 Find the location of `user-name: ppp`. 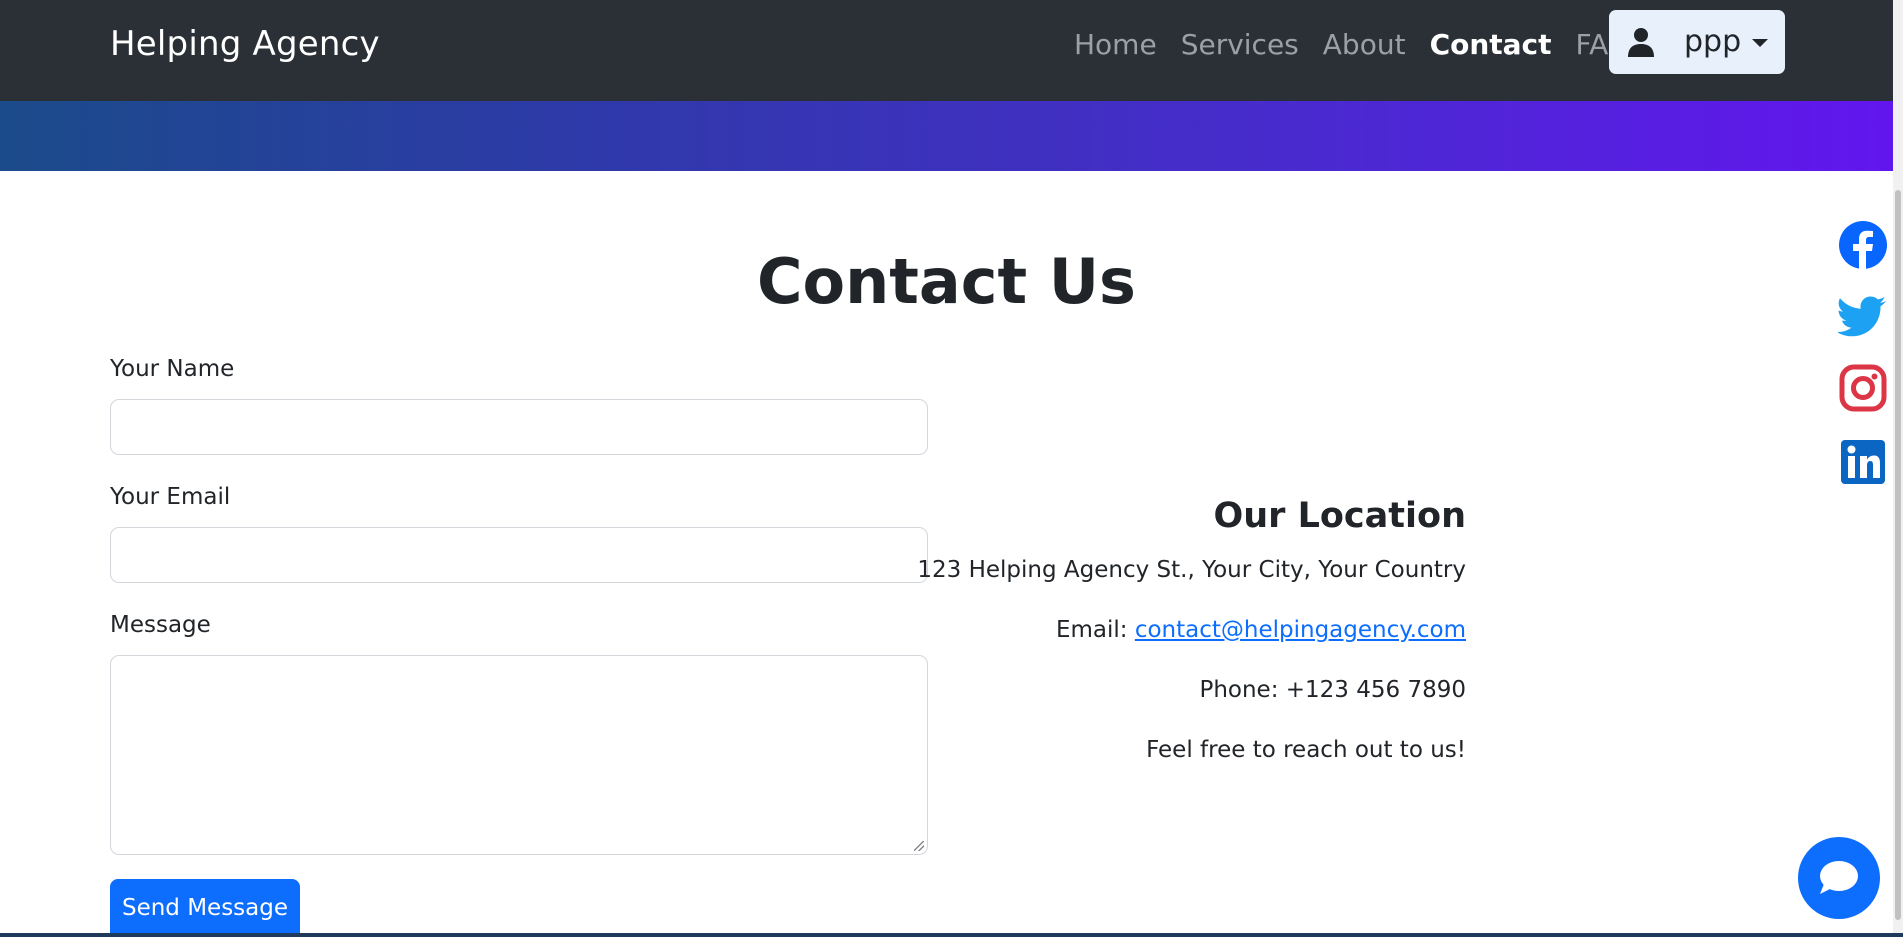

user-name: ppp is located at coordinates (1713, 41).